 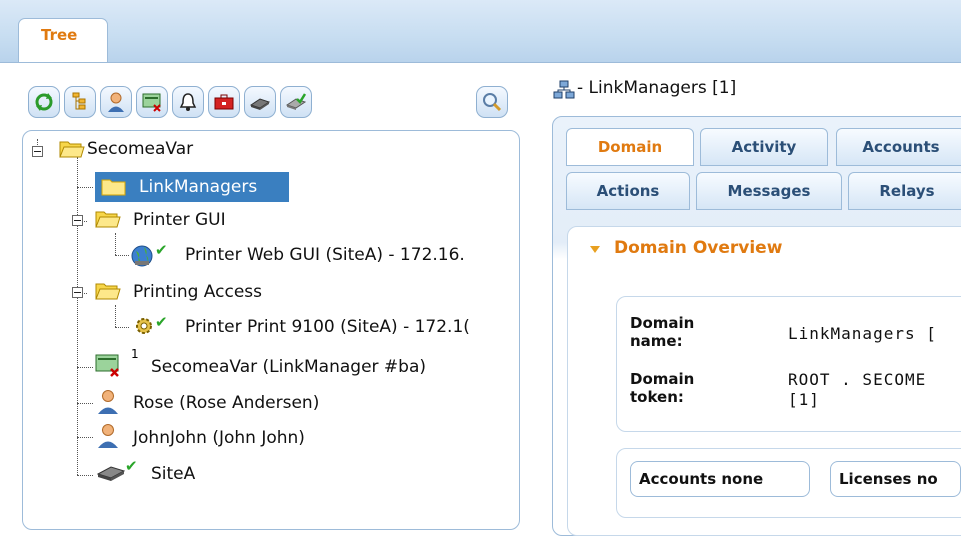 I want to click on tree-view-button, so click(x=80, y=102).